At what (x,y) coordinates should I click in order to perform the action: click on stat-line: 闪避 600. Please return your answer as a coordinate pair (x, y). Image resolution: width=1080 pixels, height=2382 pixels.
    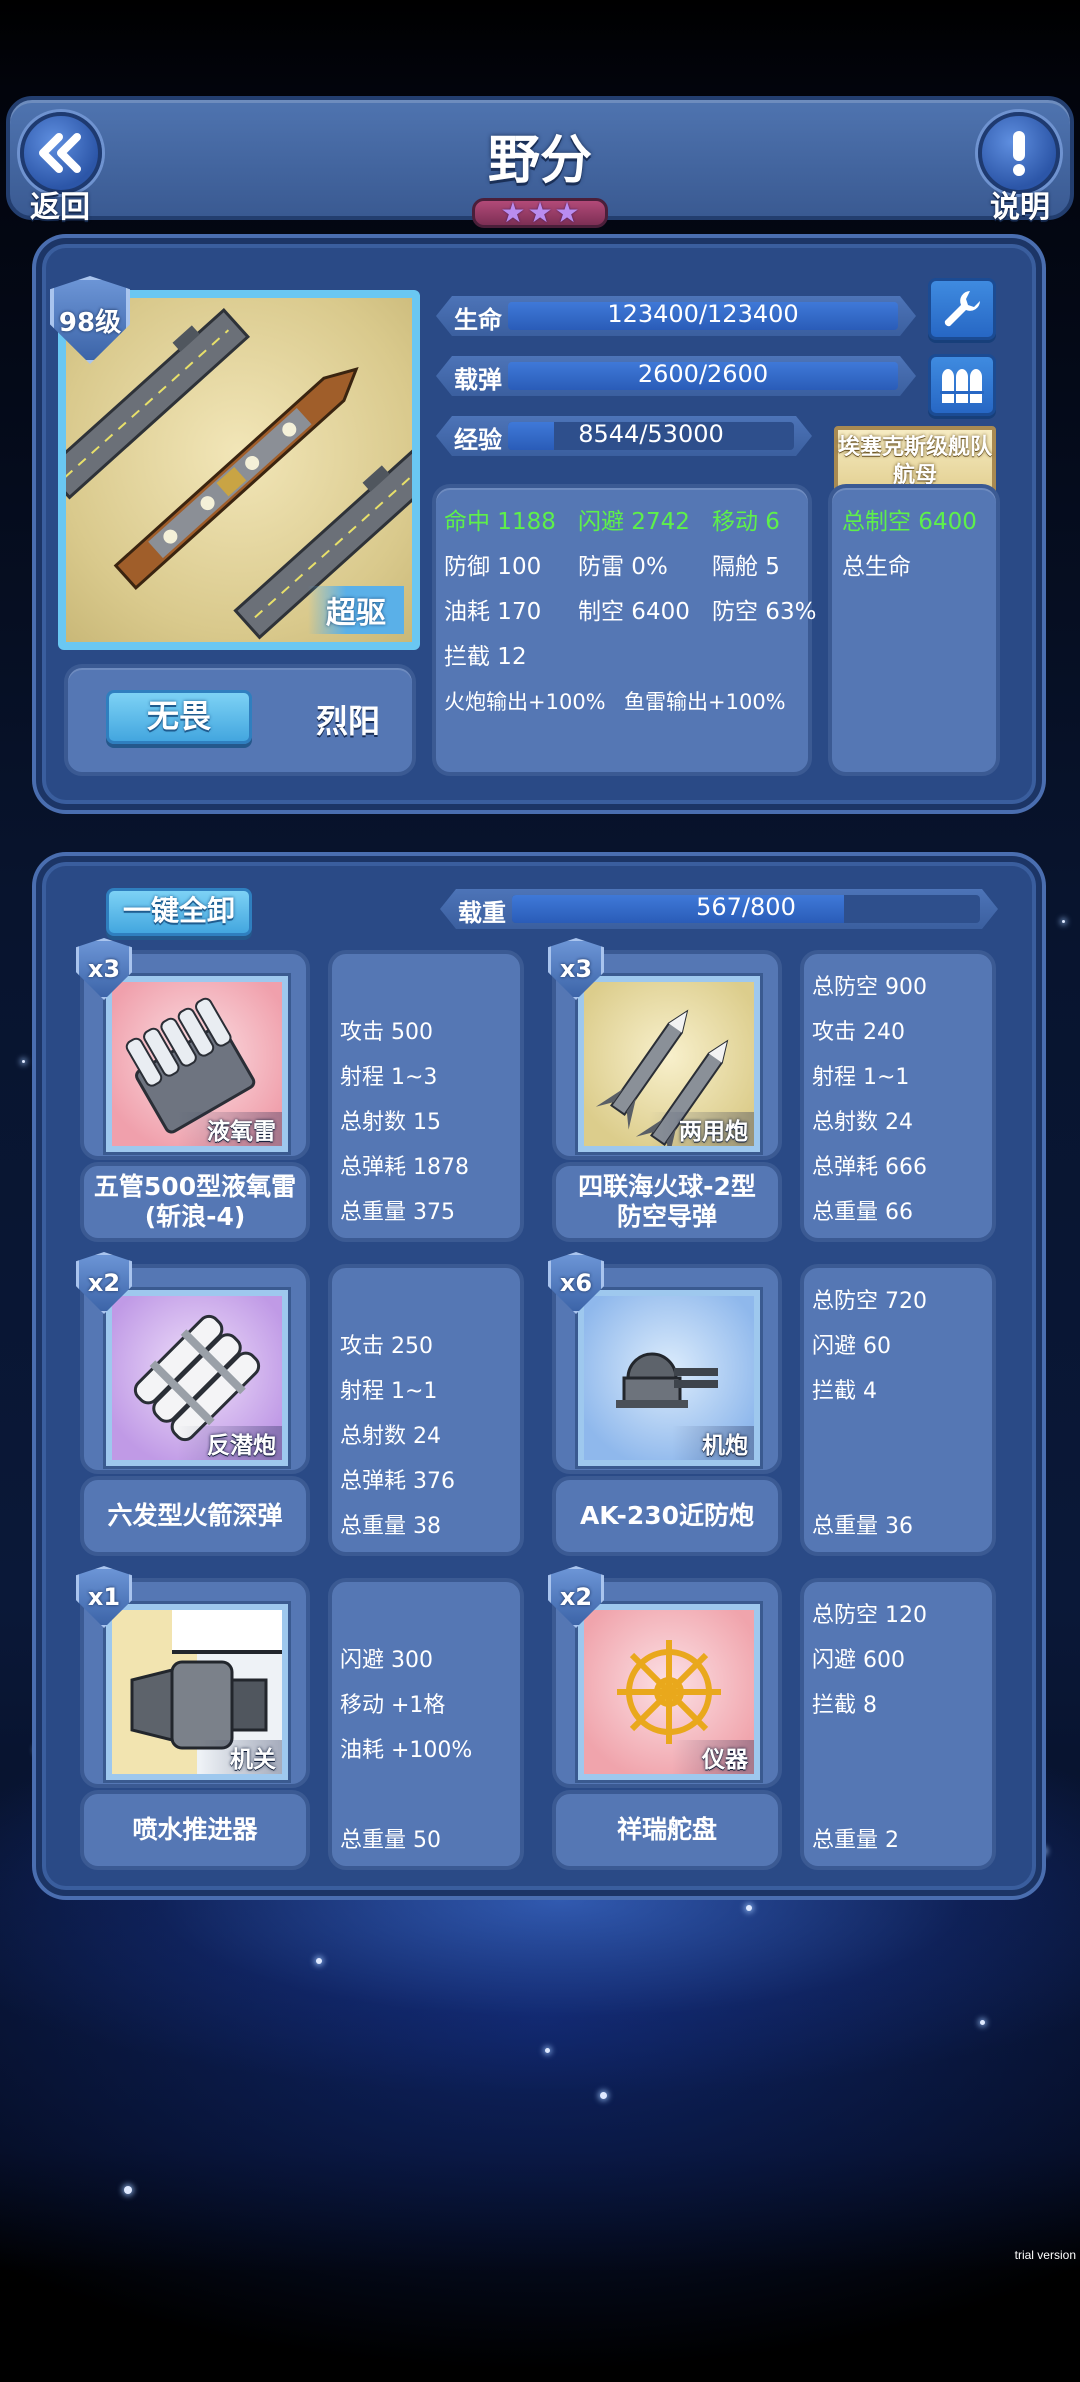
    Looking at the image, I should click on (858, 1660).